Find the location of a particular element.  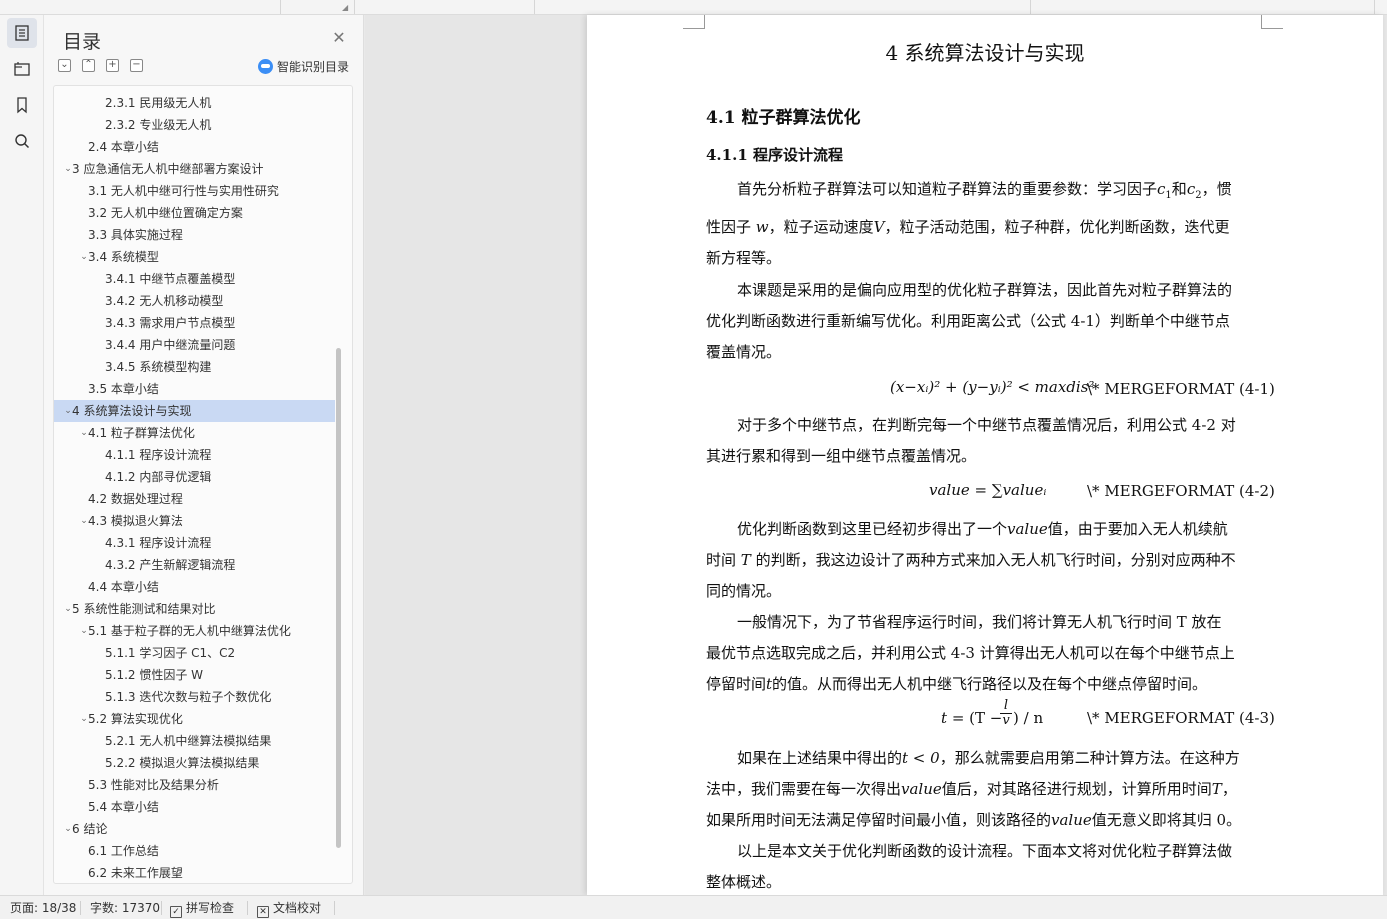

bookmark-icon is located at coordinates (22, 105).